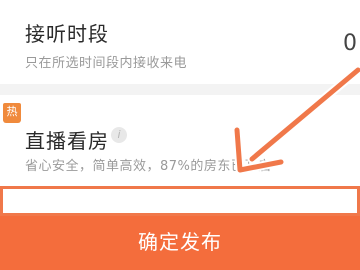 The width and height of the screenshot is (360, 270). Describe the element at coordinates (106, 63) in the screenshot. I see `time-period-subtitle: 只在所选时间段内接收来电` at that location.